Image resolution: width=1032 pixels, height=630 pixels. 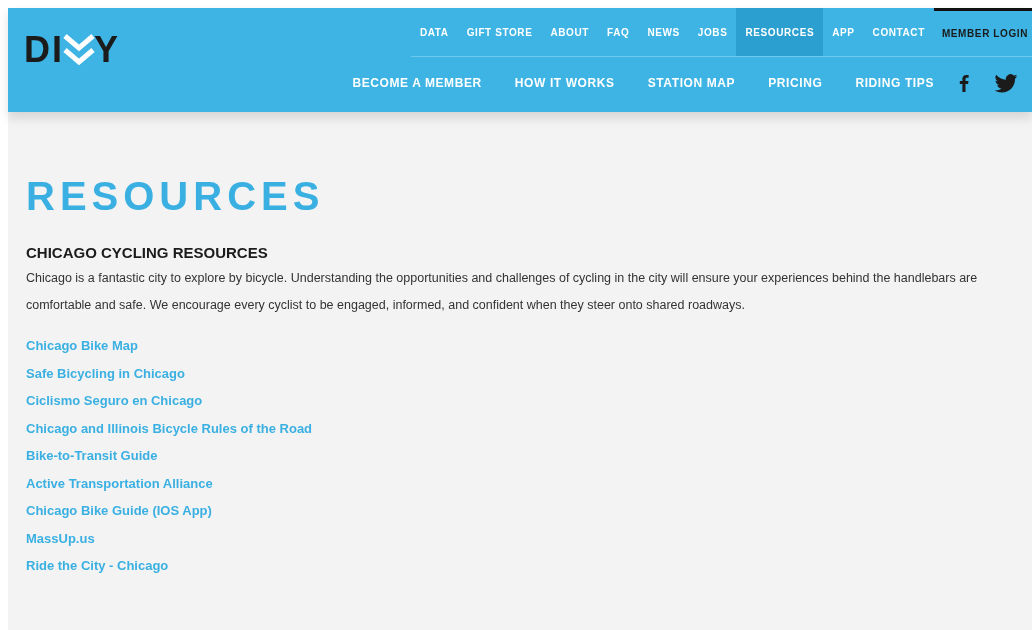 What do you see at coordinates (843, 32) in the screenshot?
I see `nav-link: APP` at bounding box center [843, 32].